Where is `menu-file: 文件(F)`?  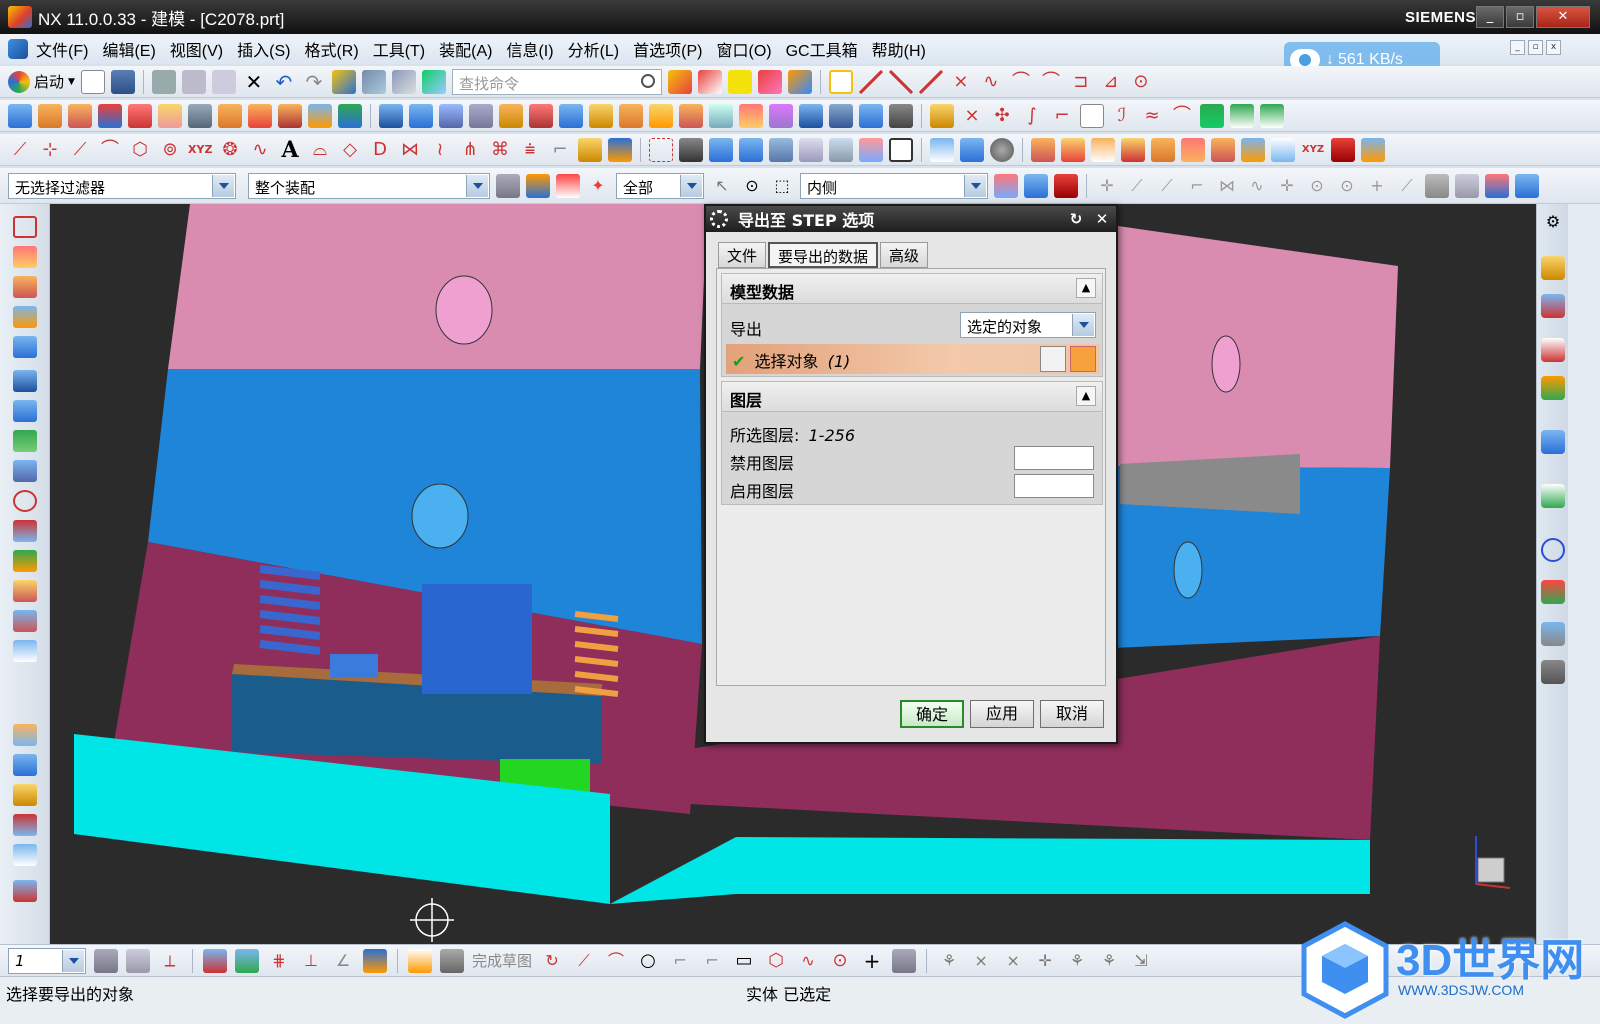 menu-file: 文件(F) is located at coordinates (62, 49).